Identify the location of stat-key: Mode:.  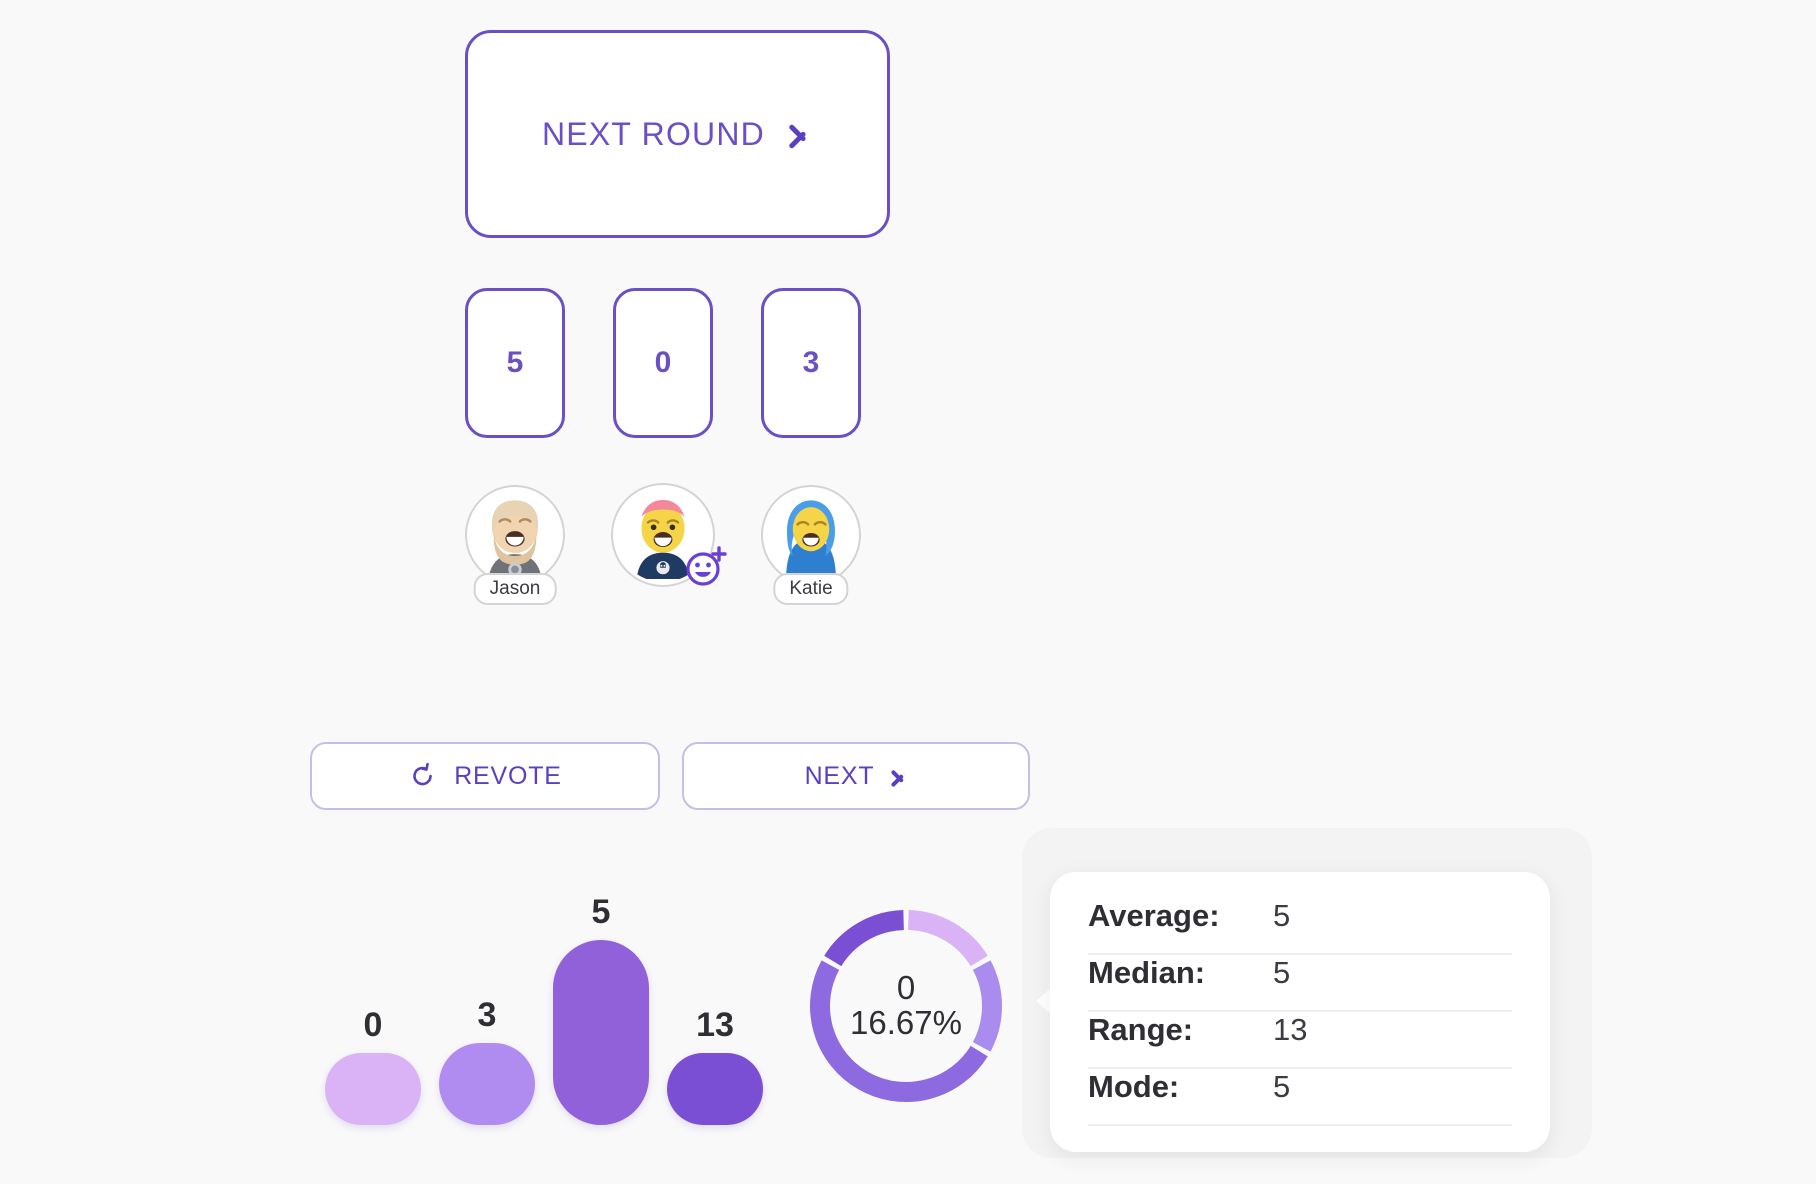
(1134, 1086).